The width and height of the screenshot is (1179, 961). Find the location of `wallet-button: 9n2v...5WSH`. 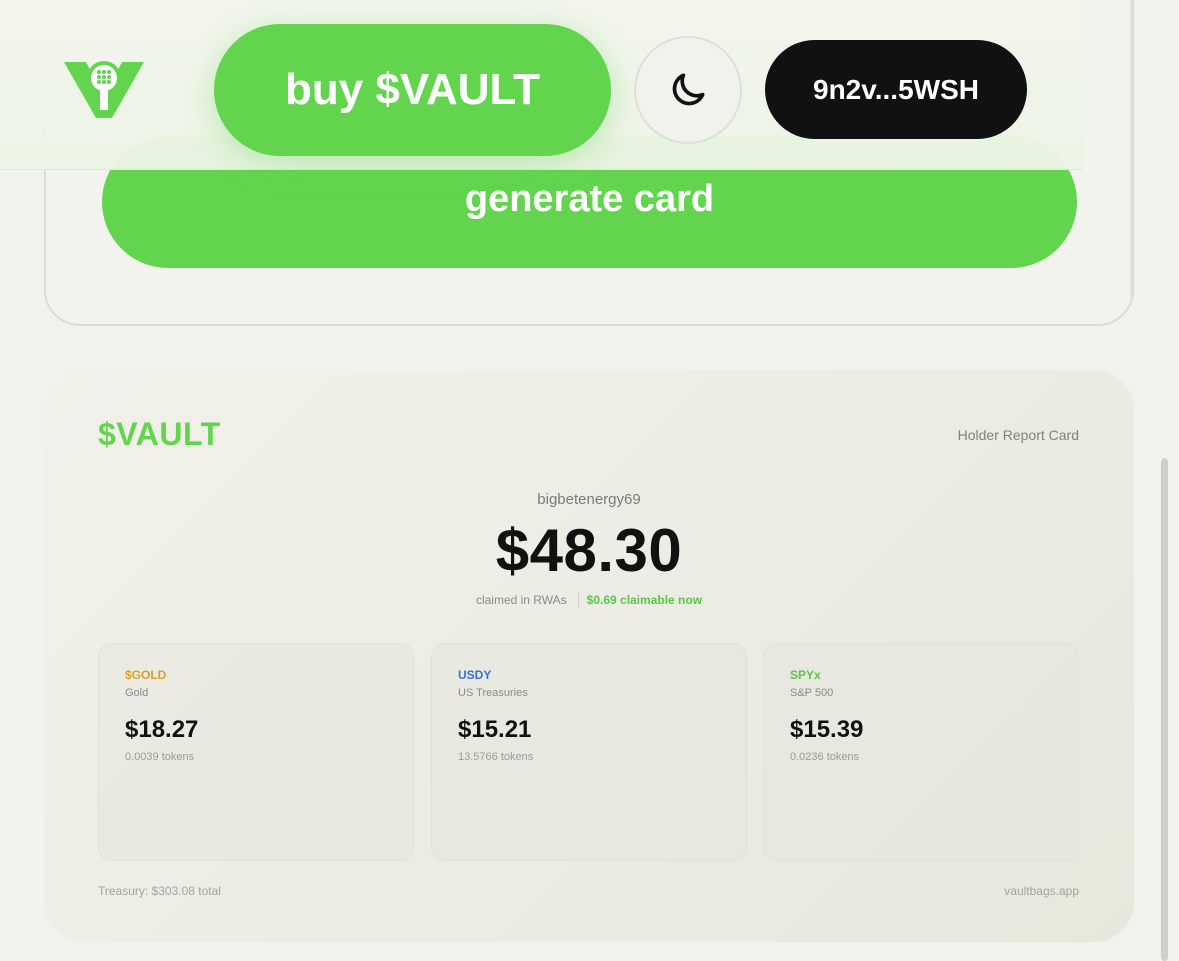

wallet-button: 9n2v...5WSH is located at coordinates (896, 89).